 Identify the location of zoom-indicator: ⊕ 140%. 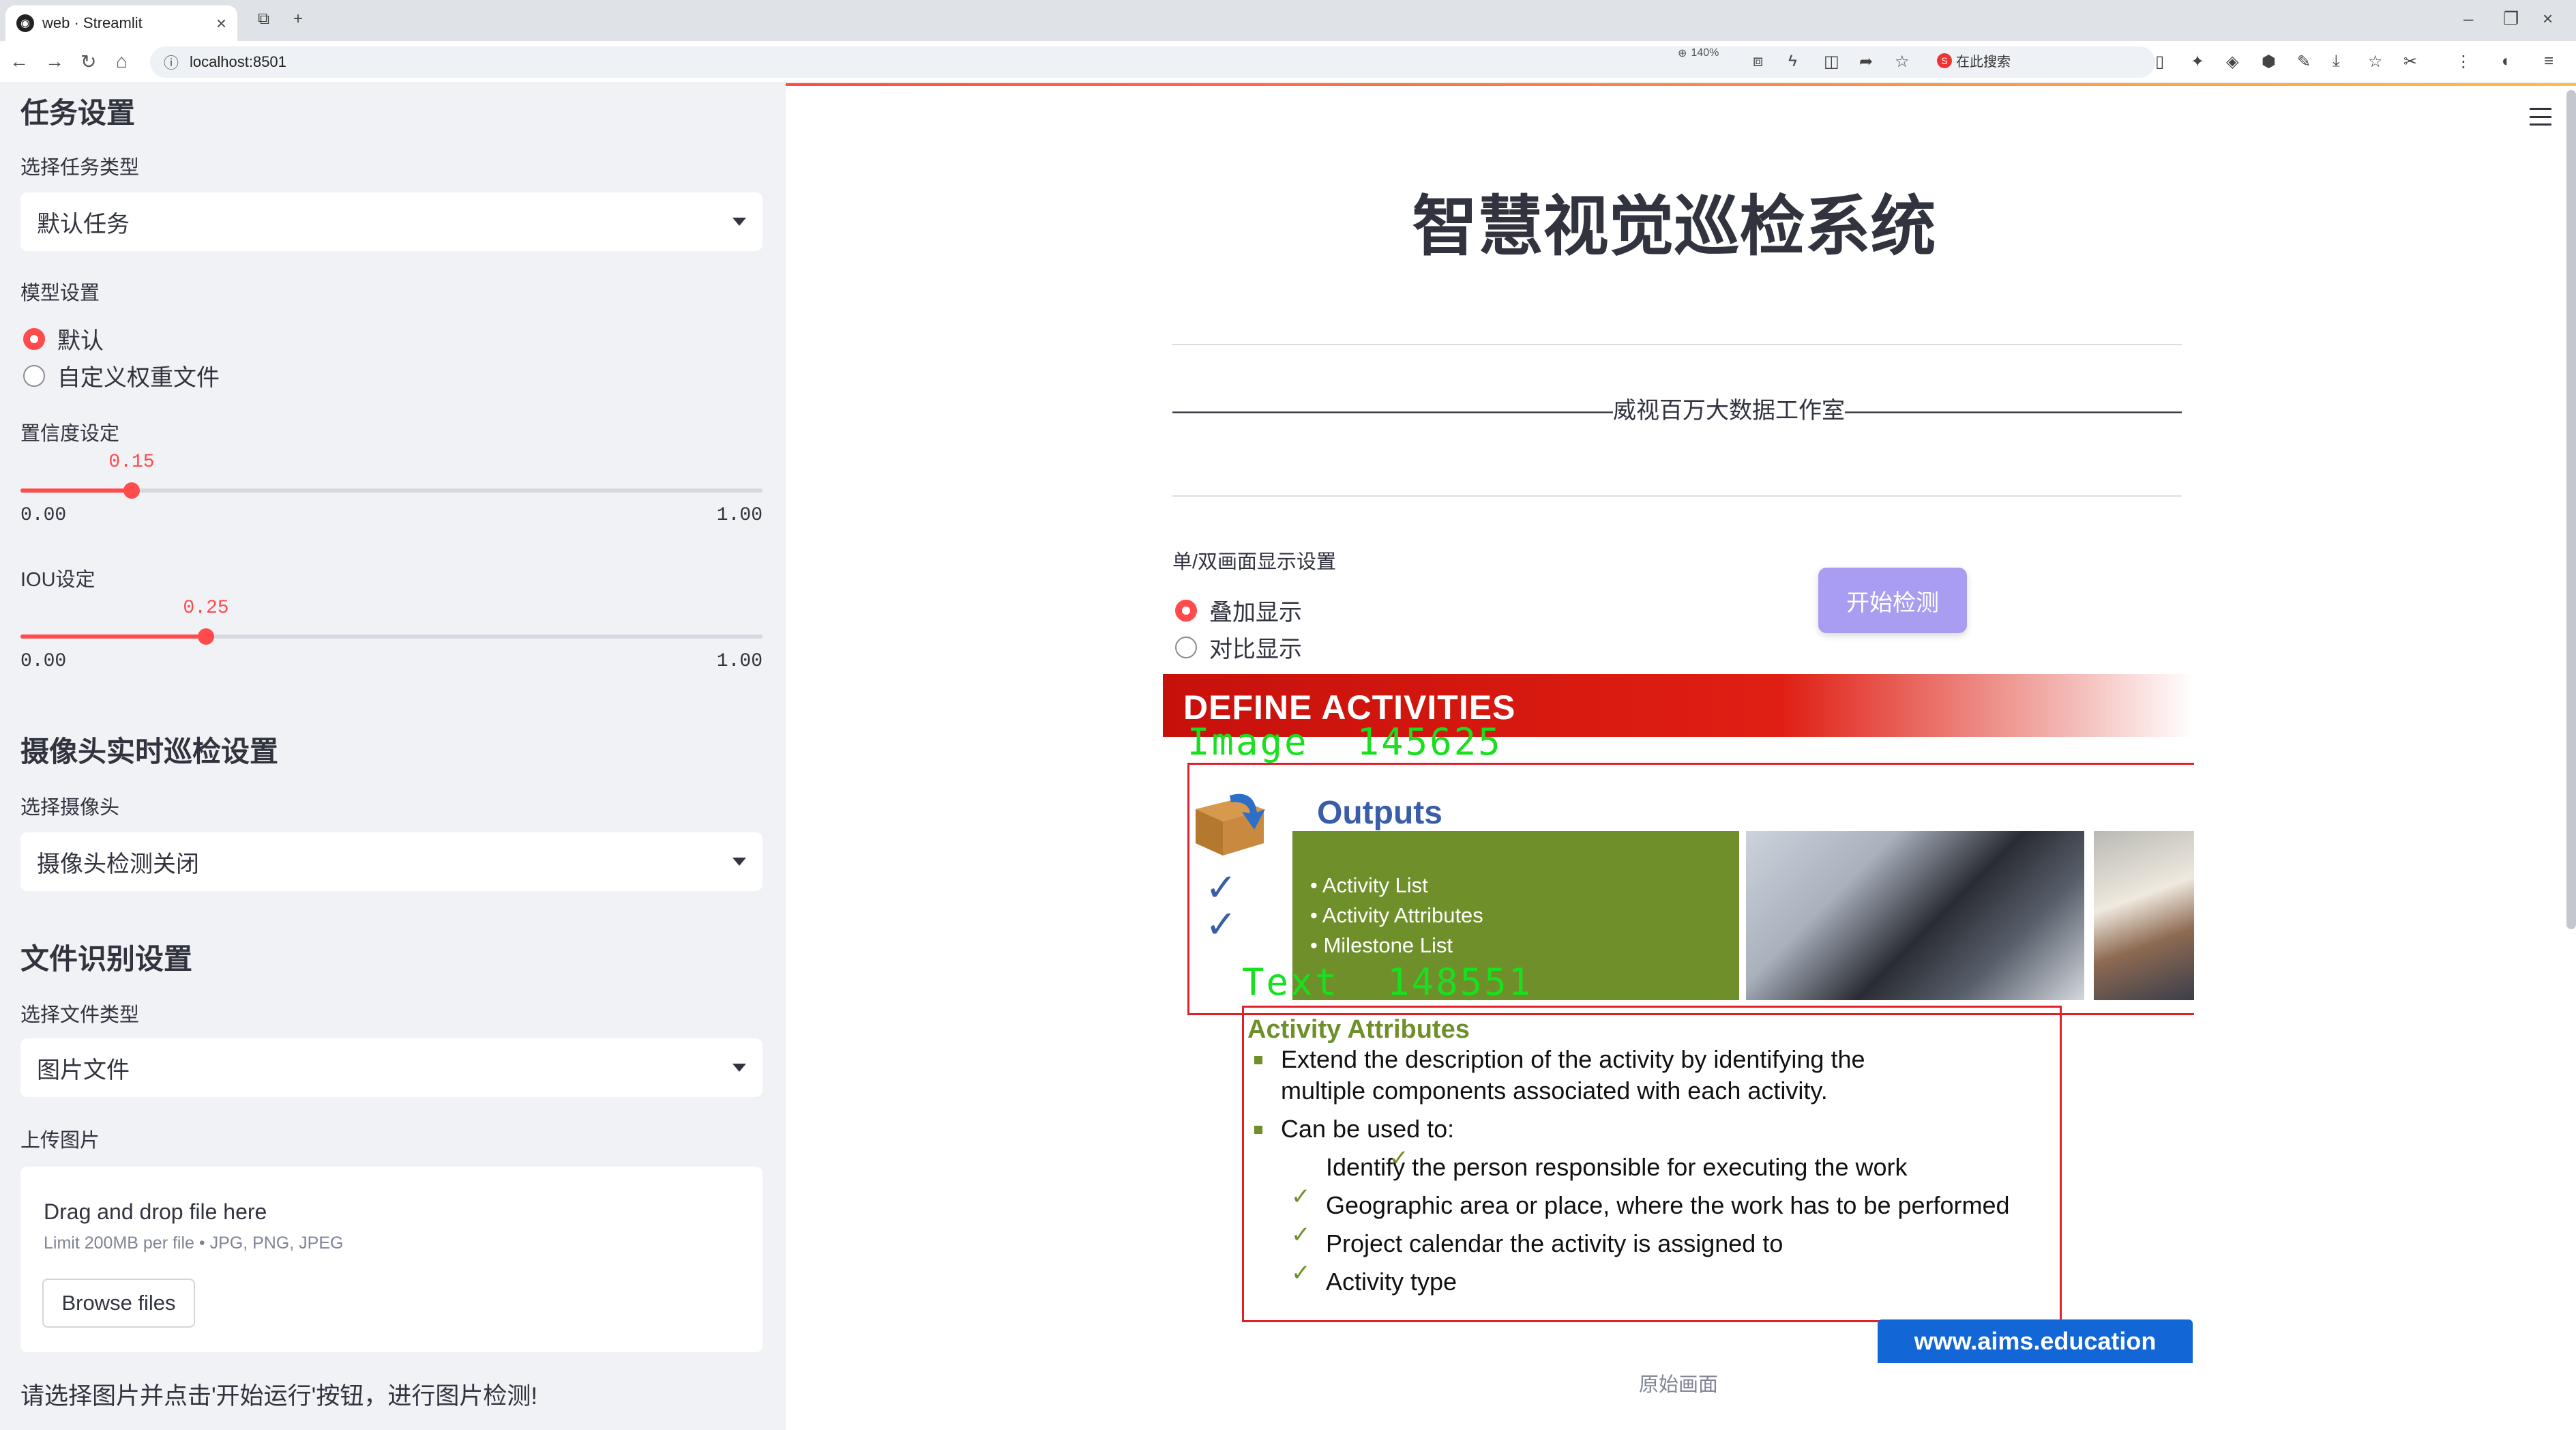
(1698, 53).